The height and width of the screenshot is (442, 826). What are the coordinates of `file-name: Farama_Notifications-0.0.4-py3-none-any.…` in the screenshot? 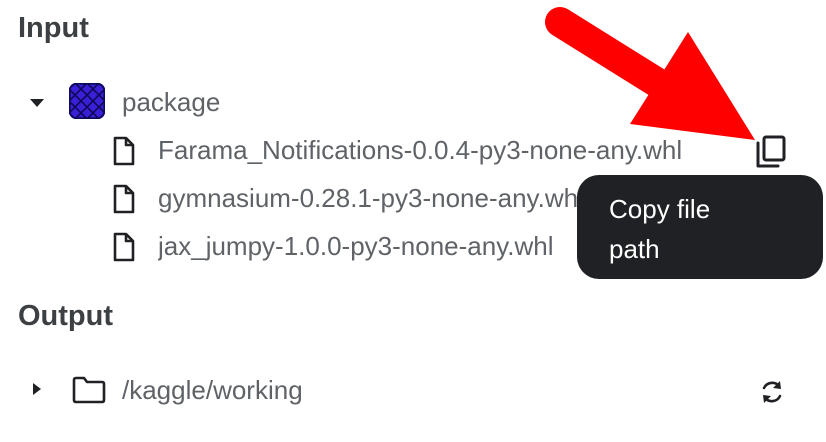 It's located at (449, 150).